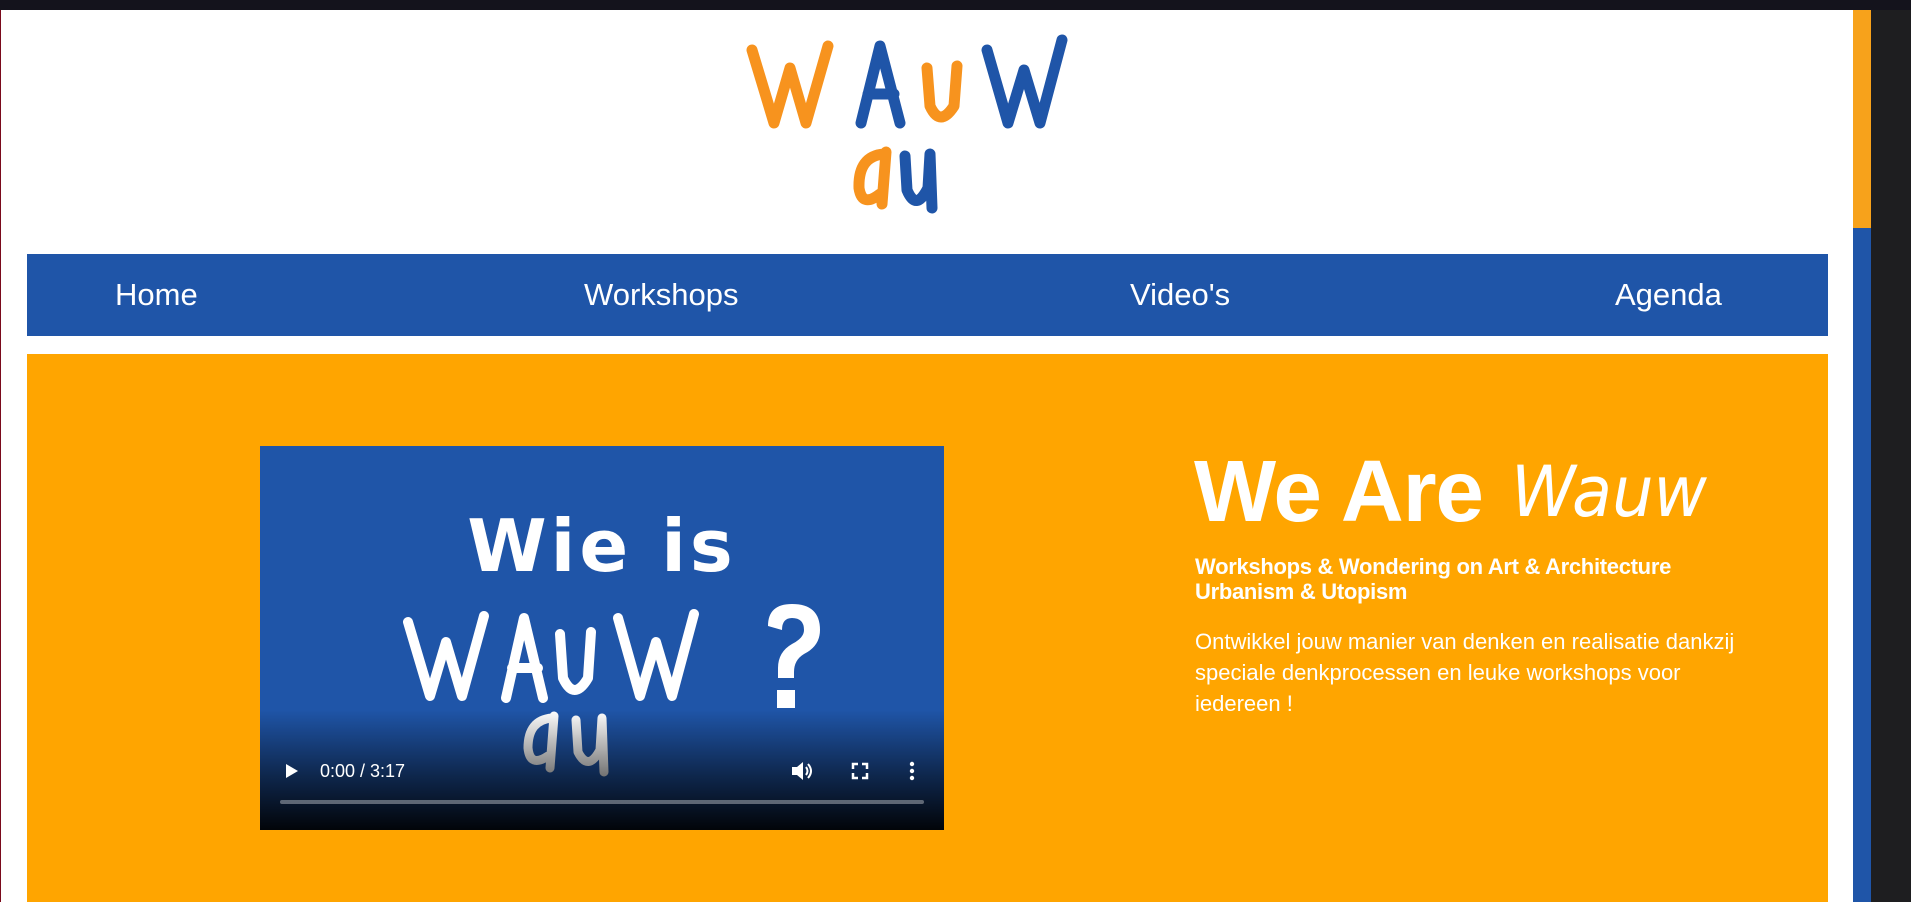 Image resolution: width=1911 pixels, height=902 pixels. Describe the element at coordinates (1668, 295) in the screenshot. I see `nav-item-agenda: Agenda` at that location.